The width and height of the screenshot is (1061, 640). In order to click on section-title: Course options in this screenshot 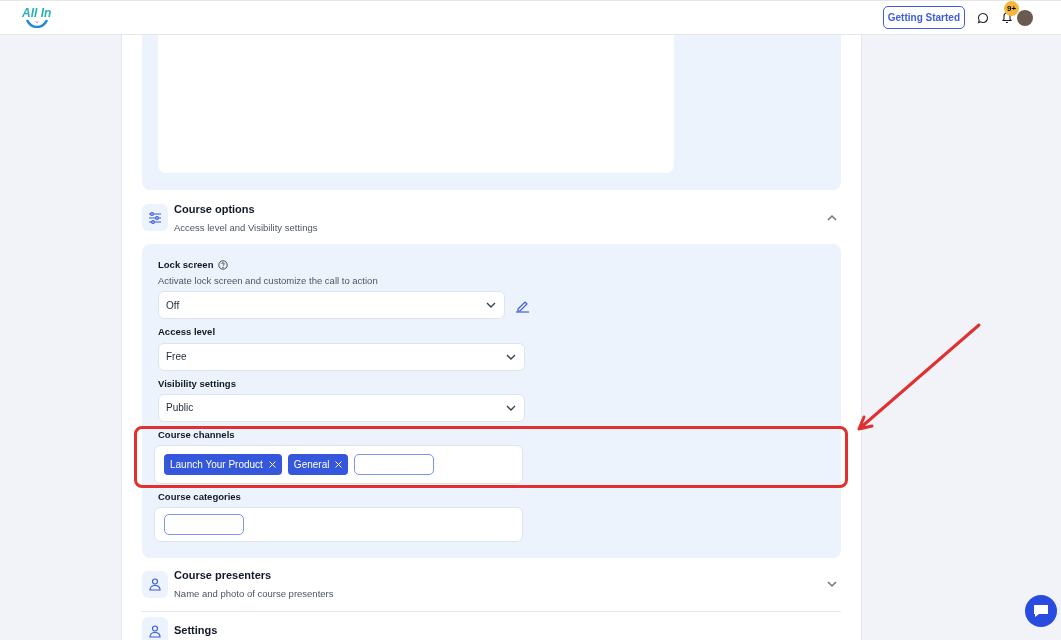, I will do `click(215, 209)`.